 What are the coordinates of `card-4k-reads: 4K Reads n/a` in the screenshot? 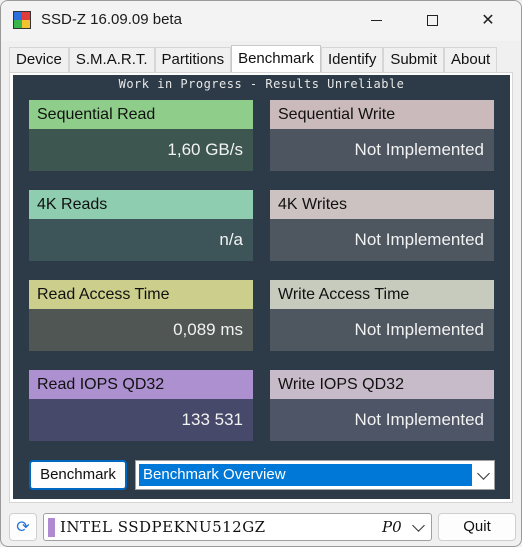 It's located at (141, 225).